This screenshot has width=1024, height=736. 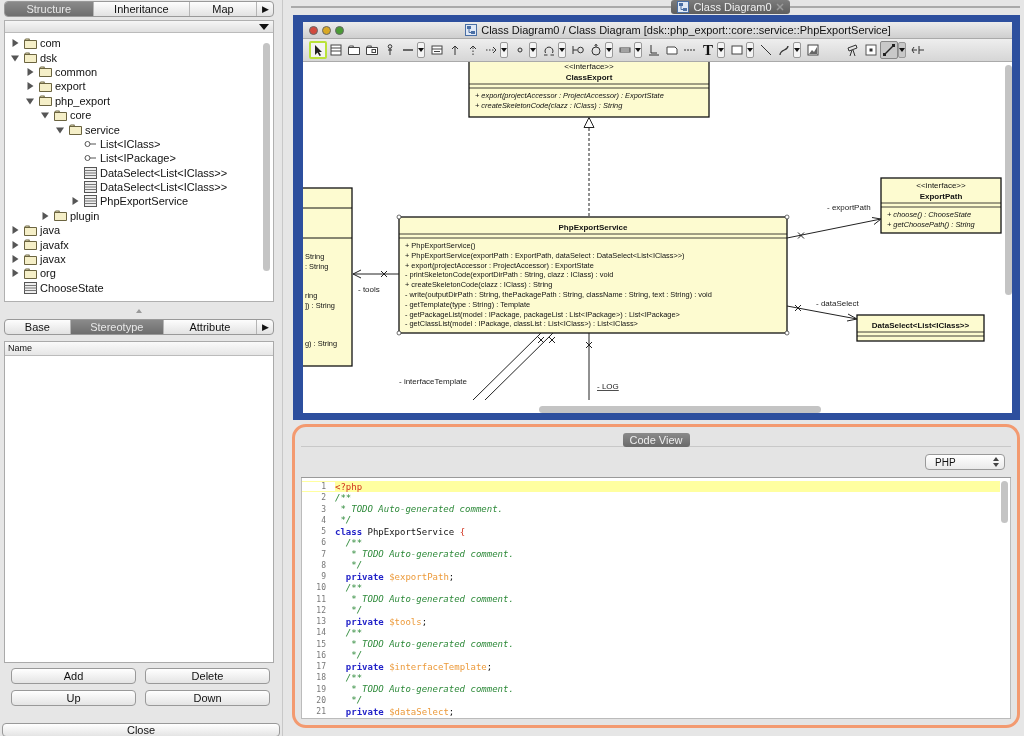 What do you see at coordinates (139, 348) in the screenshot?
I see `column-header: Name` at bounding box center [139, 348].